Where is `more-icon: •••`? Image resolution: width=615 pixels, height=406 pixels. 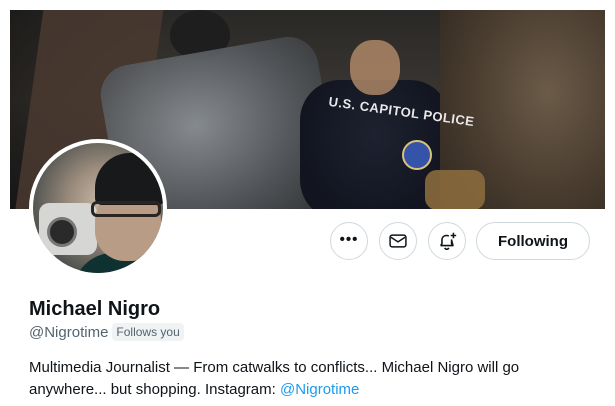
more-icon: ••• is located at coordinates (349, 239).